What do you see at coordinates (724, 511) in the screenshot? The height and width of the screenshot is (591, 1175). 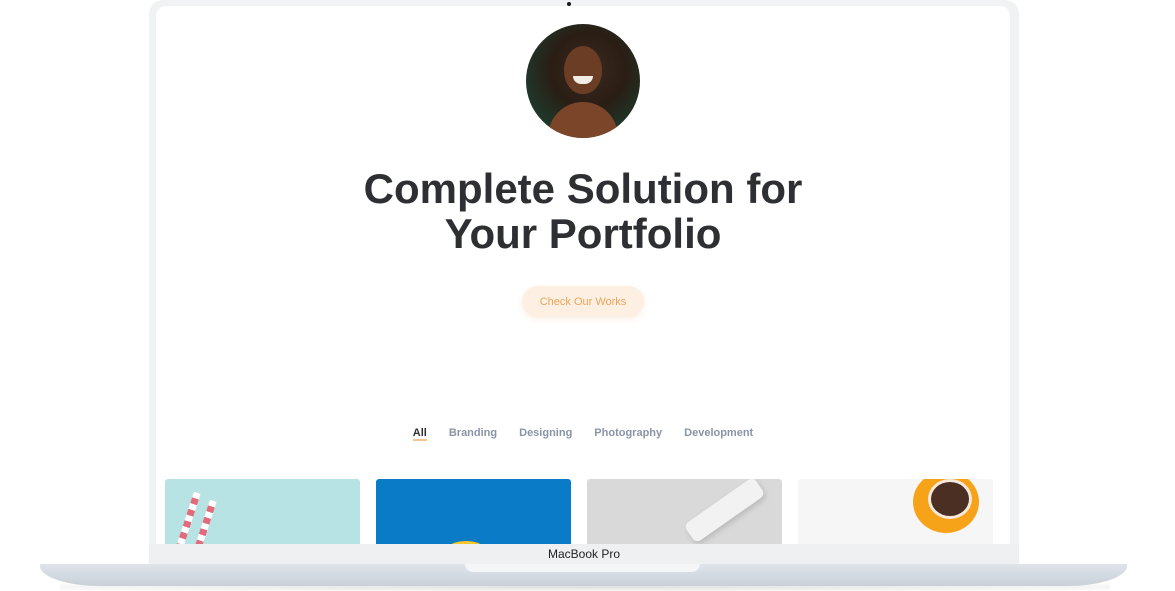 I see `watch-image` at bounding box center [724, 511].